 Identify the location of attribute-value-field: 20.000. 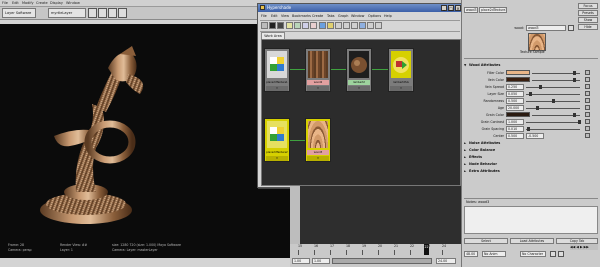
(515, 108).